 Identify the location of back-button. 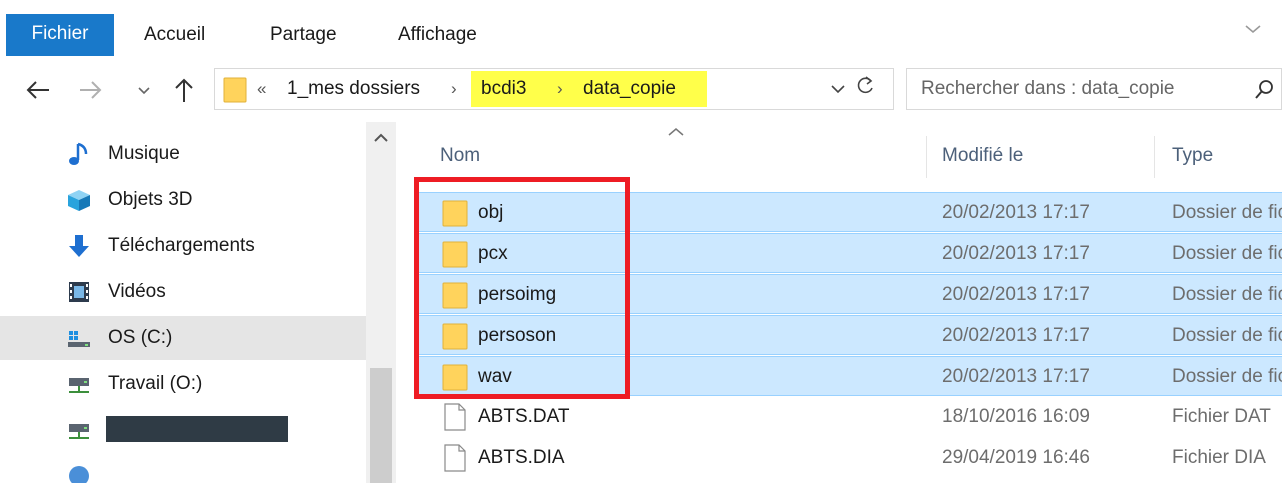
(38, 90).